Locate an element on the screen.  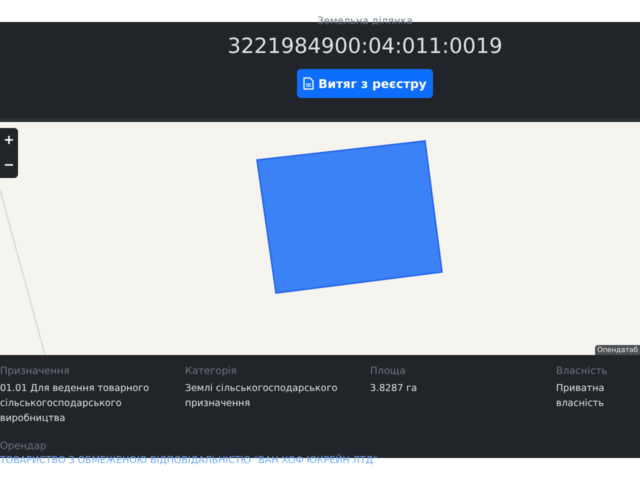
header-label: Земельна ділянка is located at coordinates (365, 22).